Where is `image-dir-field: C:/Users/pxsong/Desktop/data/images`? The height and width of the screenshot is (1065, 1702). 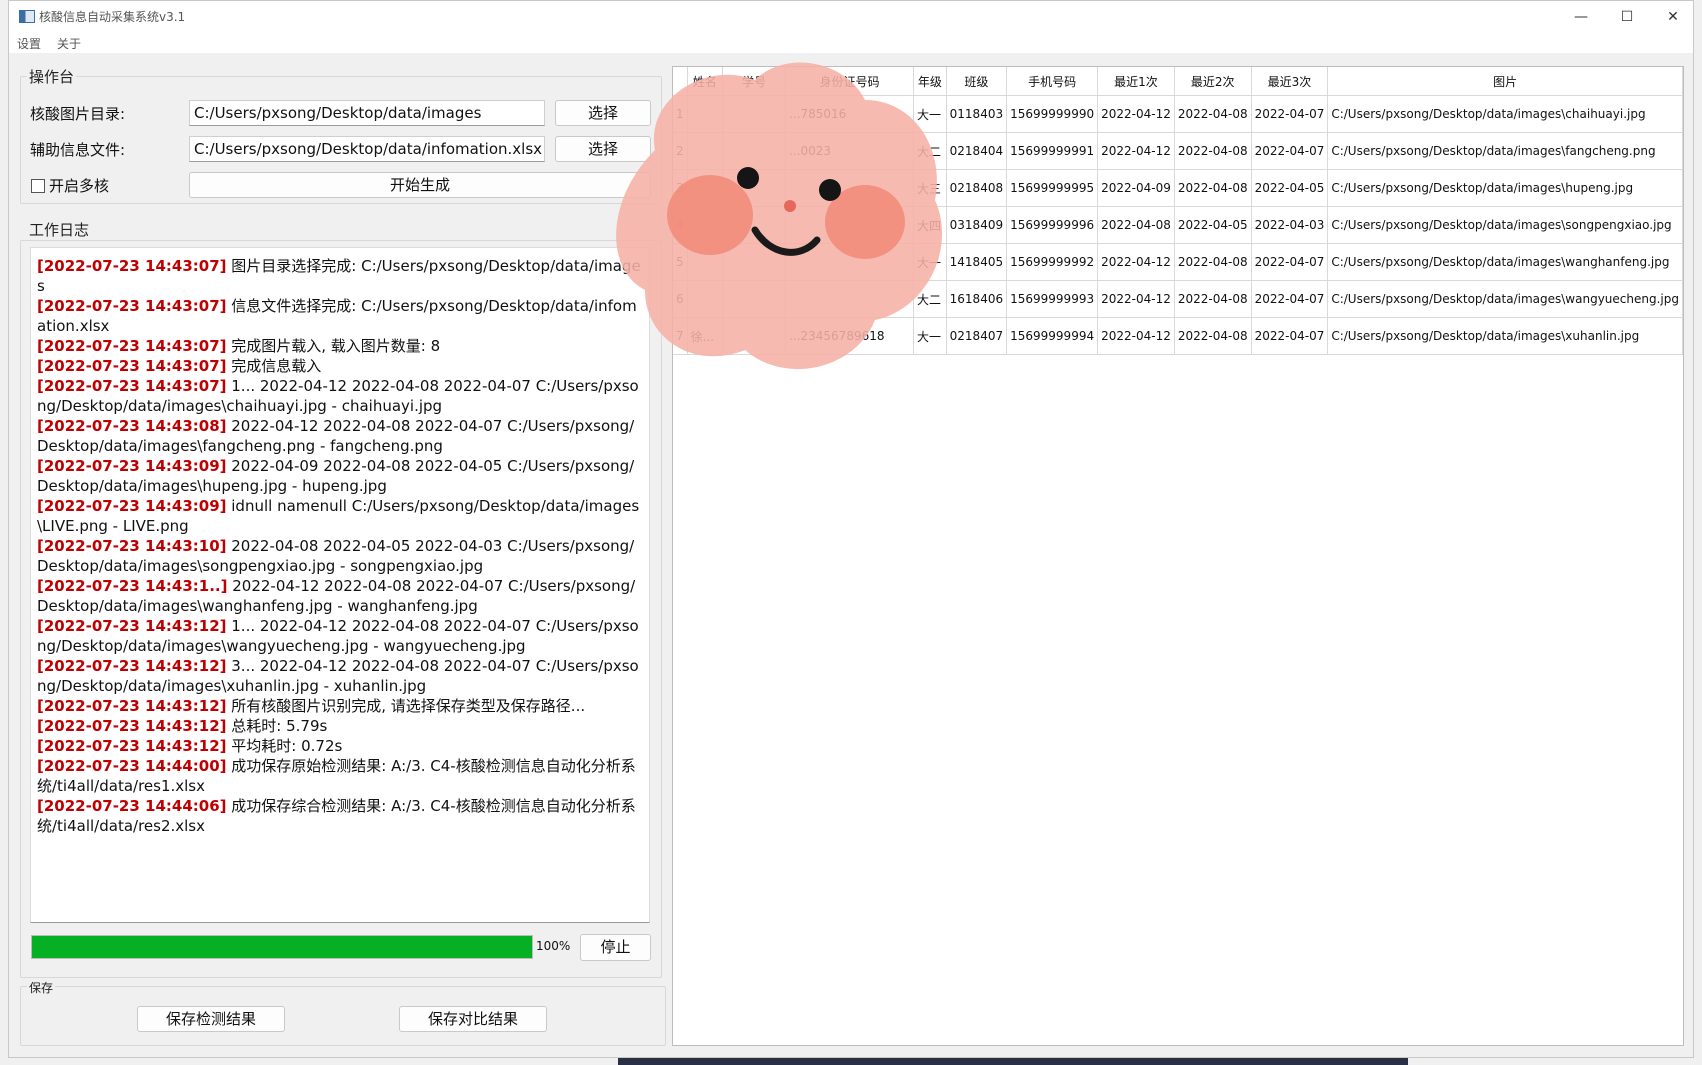 image-dir-field: C:/Users/pxsong/Desktop/data/images is located at coordinates (367, 113).